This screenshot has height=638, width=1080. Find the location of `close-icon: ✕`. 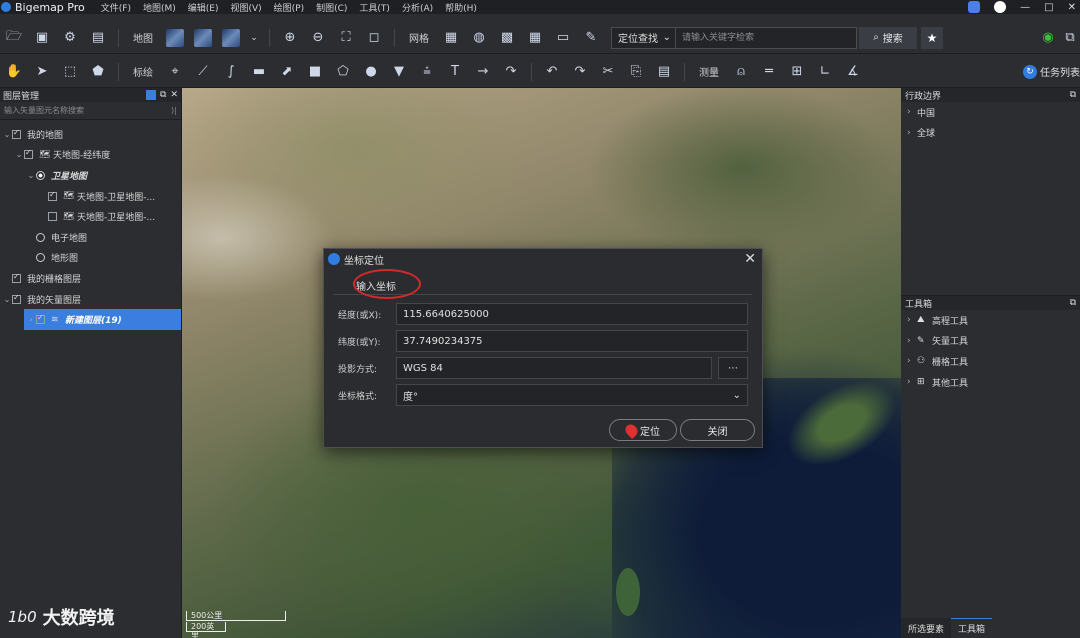

close-icon: ✕ is located at coordinates (174, 95).